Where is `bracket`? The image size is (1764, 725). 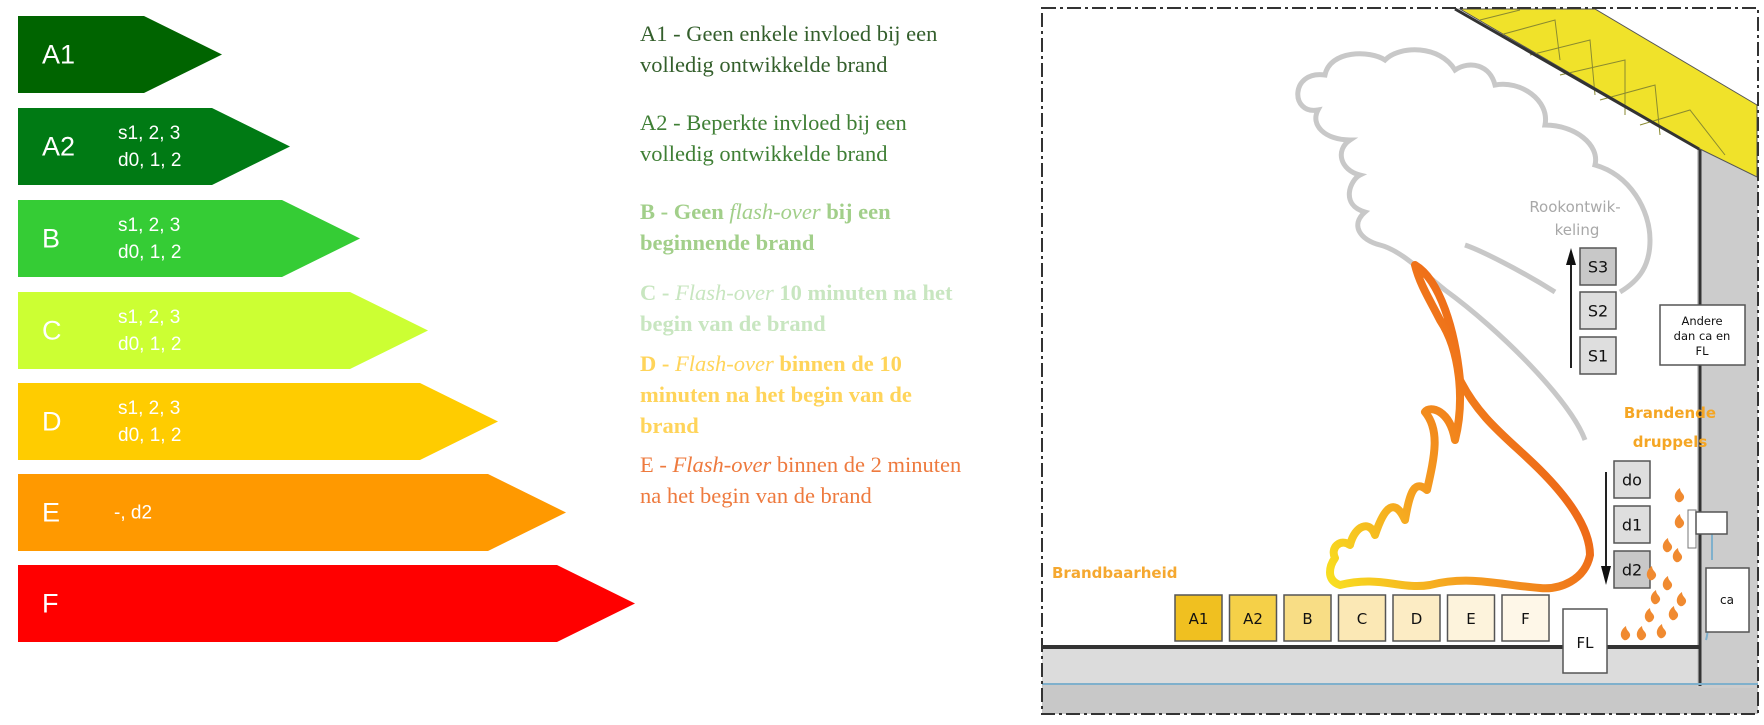 bracket is located at coordinates (1692, 529).